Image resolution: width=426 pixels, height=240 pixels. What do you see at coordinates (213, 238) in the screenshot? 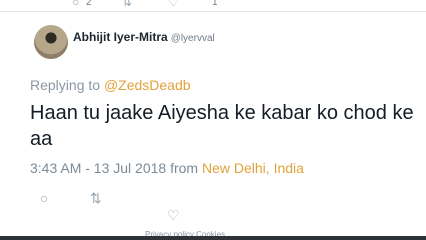
I see `footer-bar` at bounding box center [213, 238].